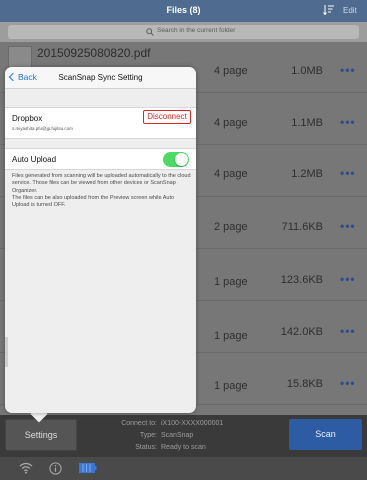  I want to click on file-size: 711.6KB, so click(302, 227).